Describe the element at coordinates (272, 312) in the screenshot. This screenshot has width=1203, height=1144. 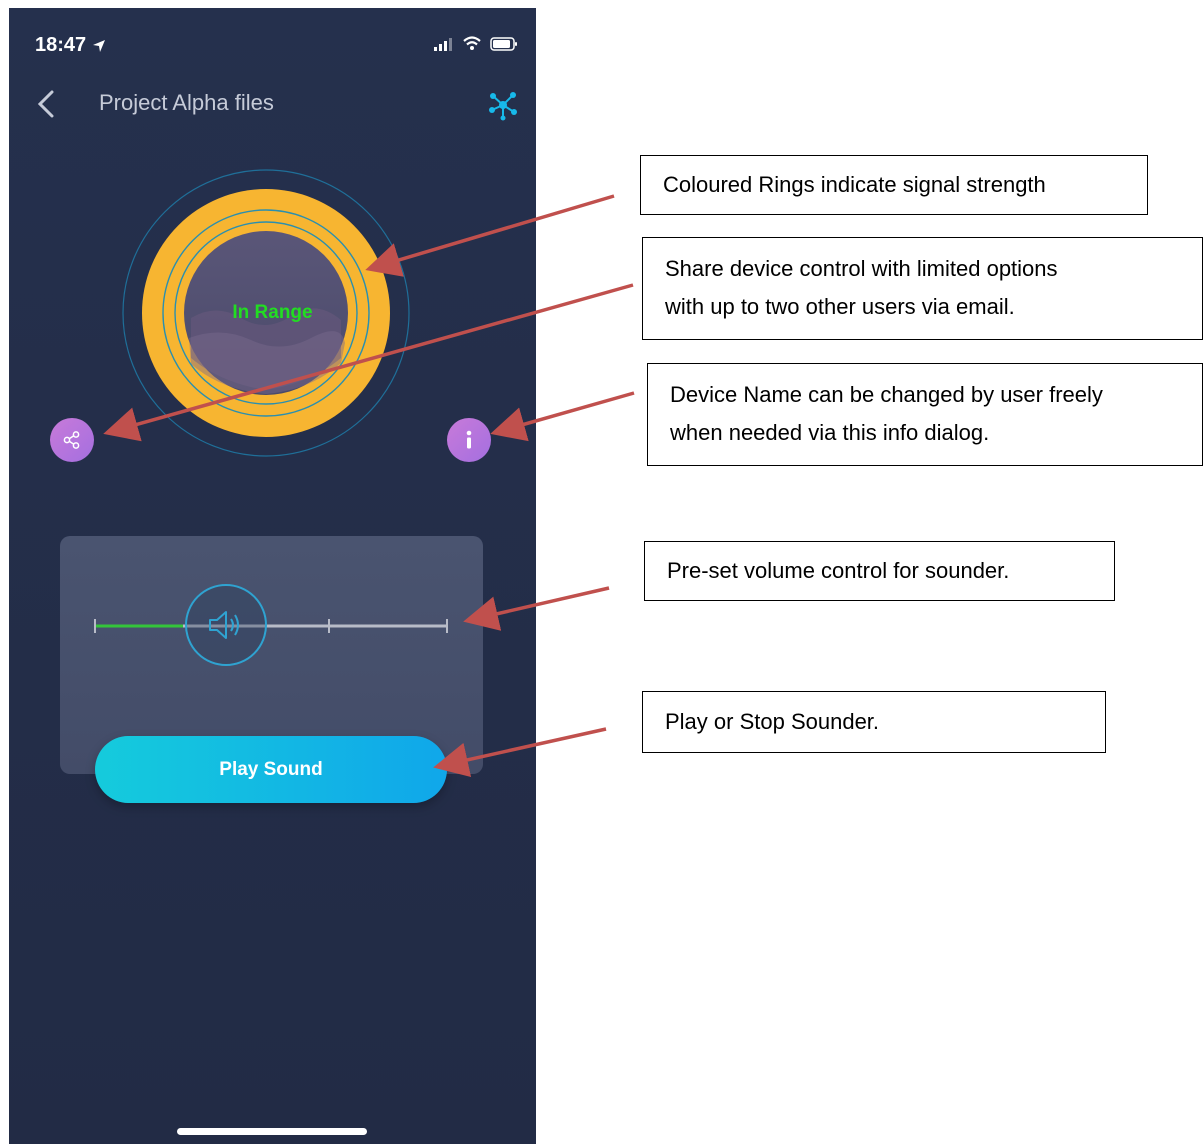
I see `range-status: In Range` at that location.